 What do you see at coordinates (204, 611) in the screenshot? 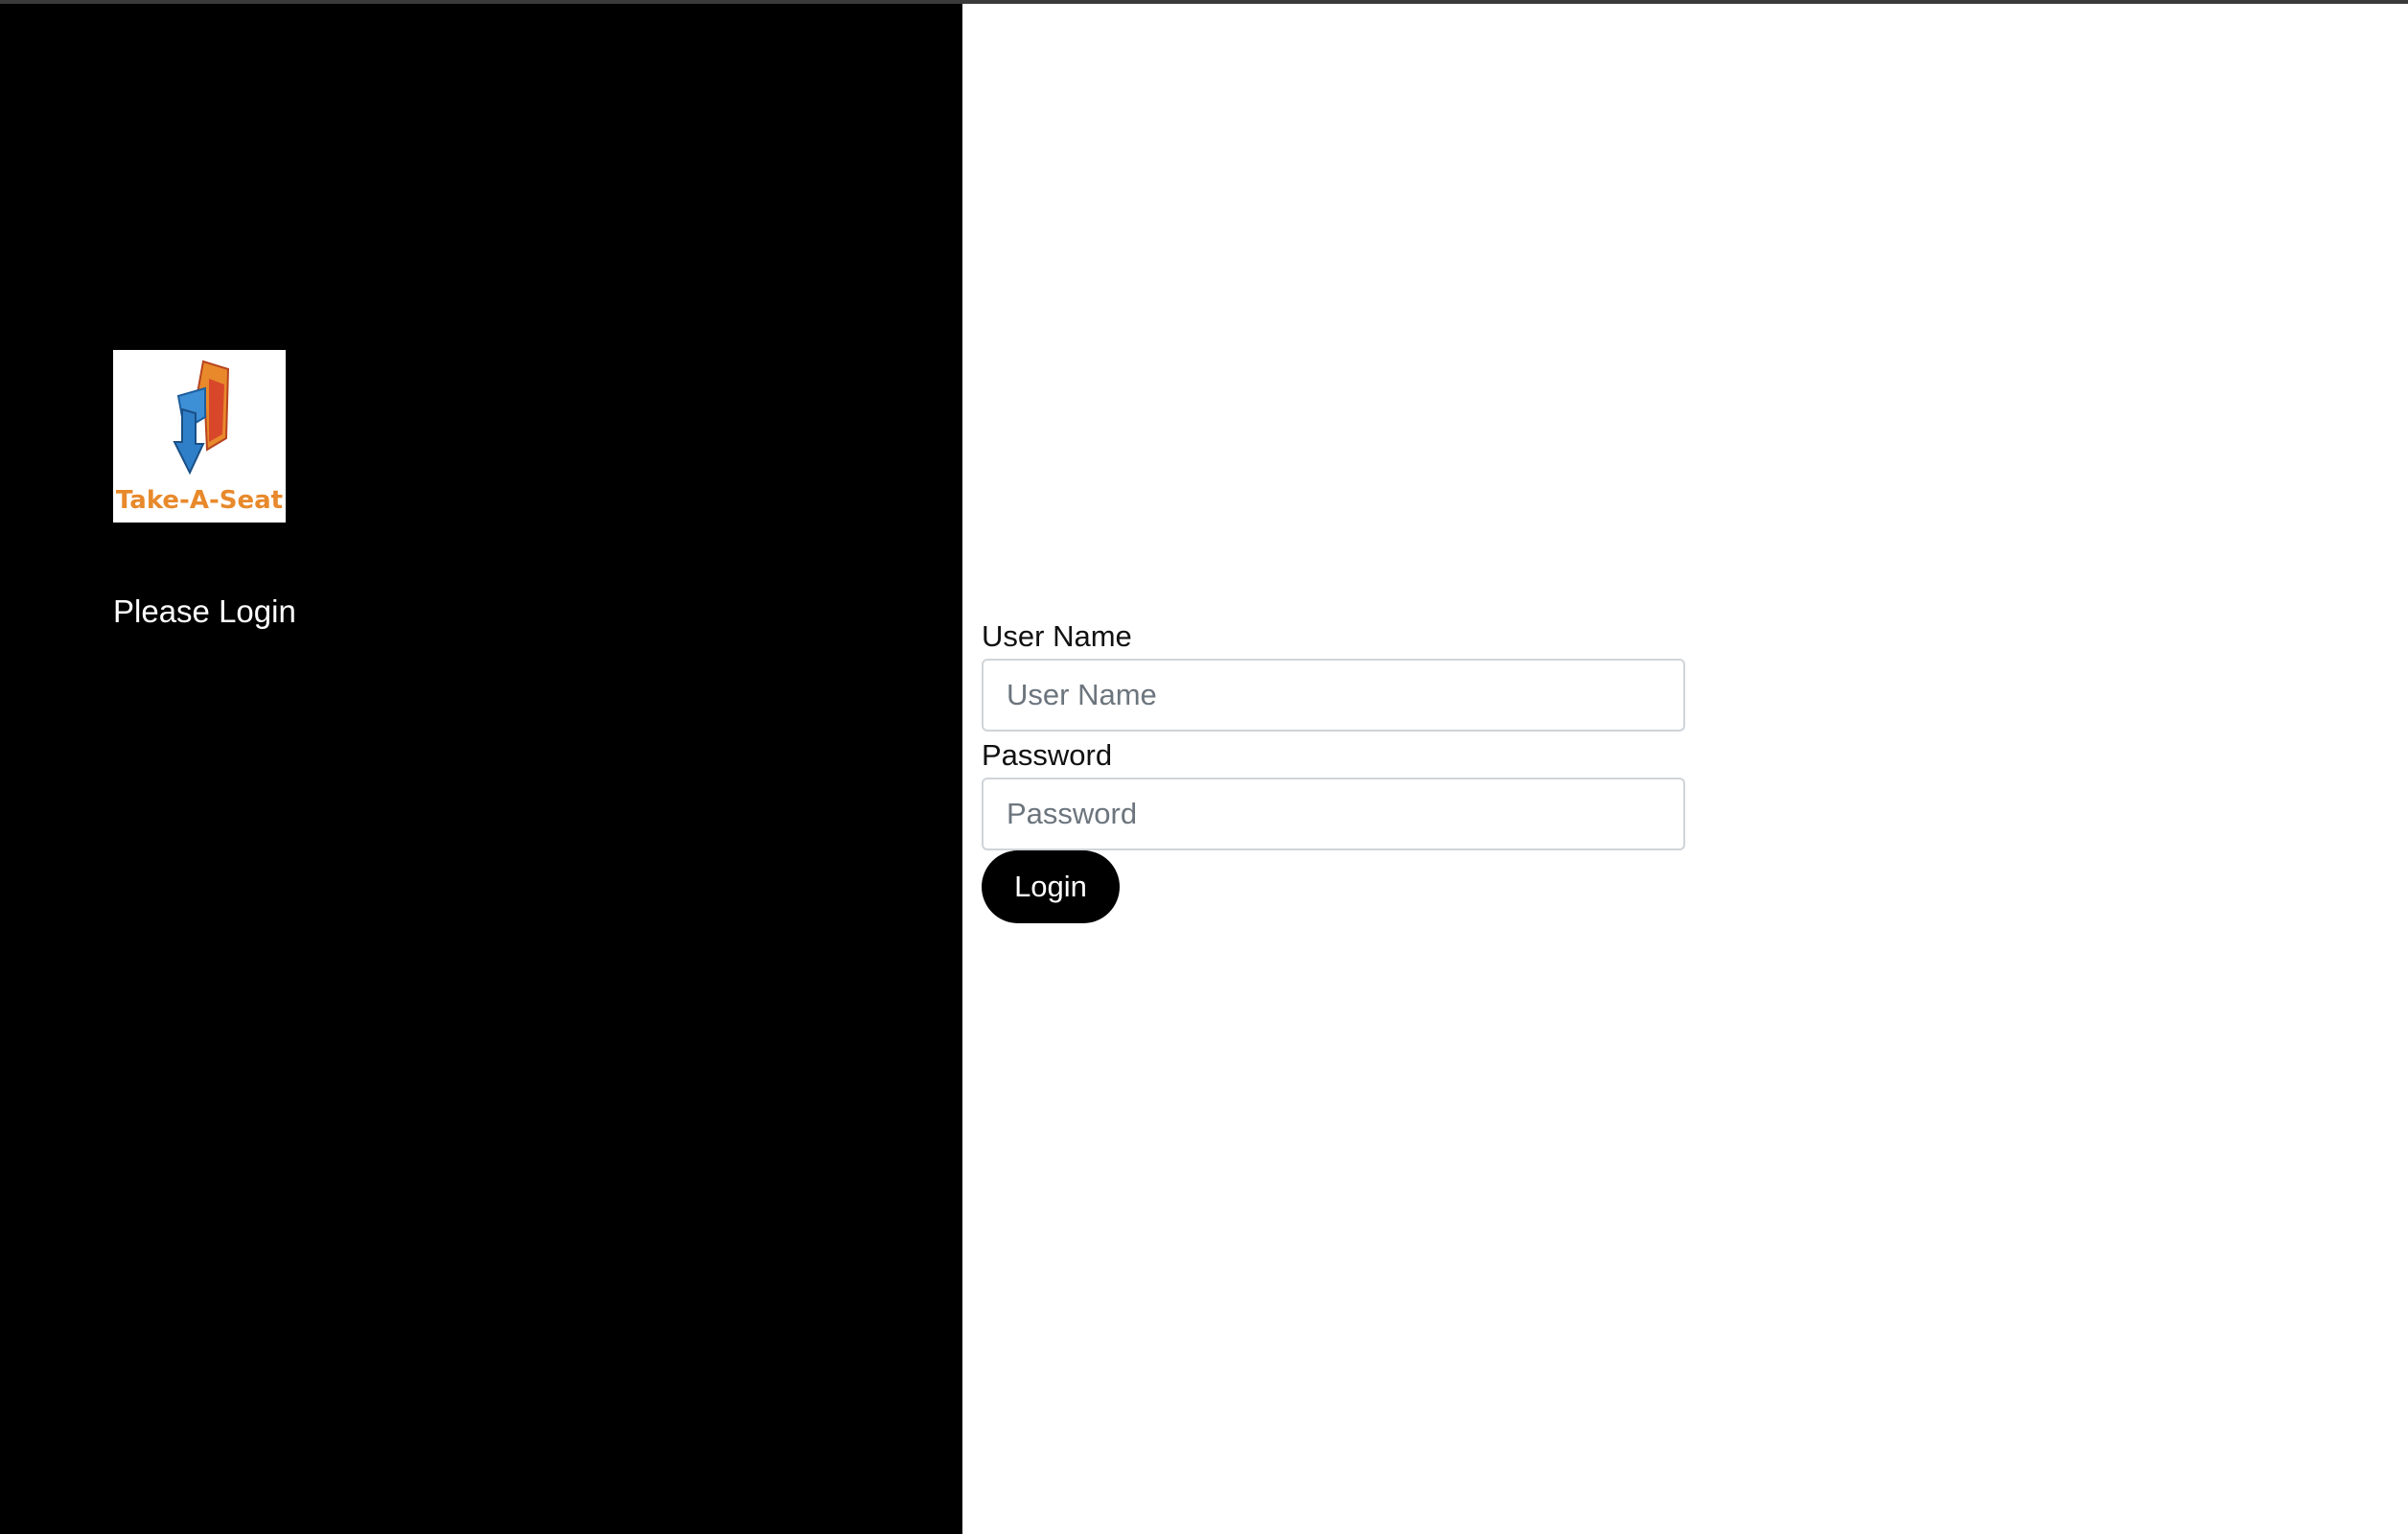
I see `login-prompt: Please Login` at bounding box center [204, 611].